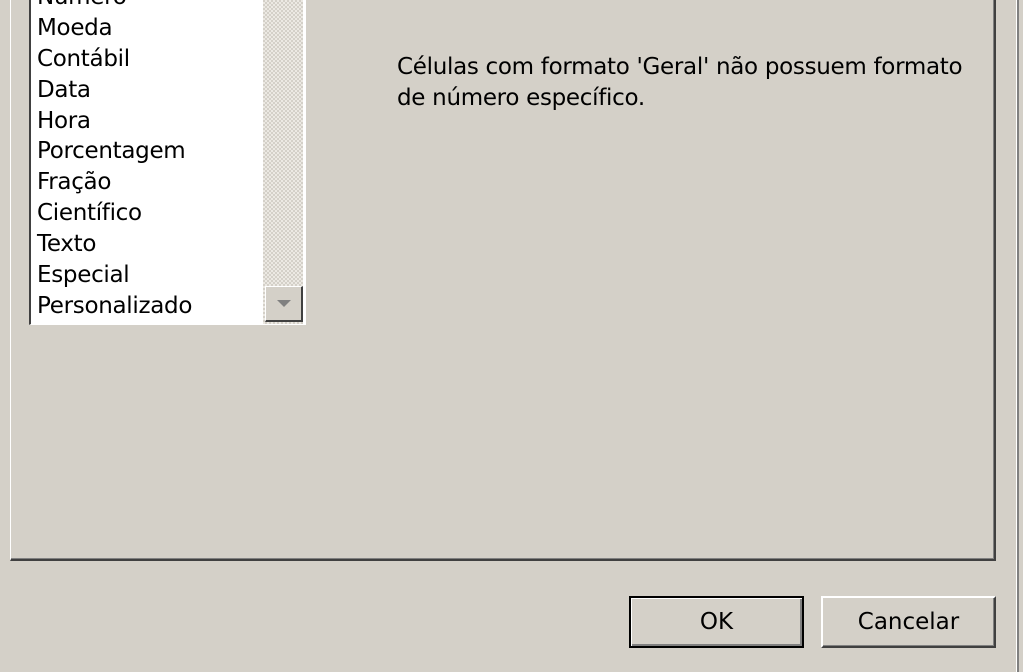 The image size is (1023, 672). What do you see at coordinates (149, 244) in the screenshot?
I see `category-item-texto: Texto` at bounding box center [149, 244].